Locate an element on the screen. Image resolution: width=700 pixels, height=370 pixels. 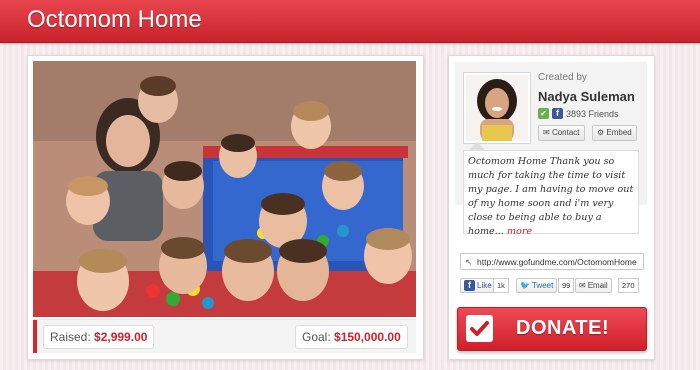
tweet-count: 99 is located at coordinates (566, 285).